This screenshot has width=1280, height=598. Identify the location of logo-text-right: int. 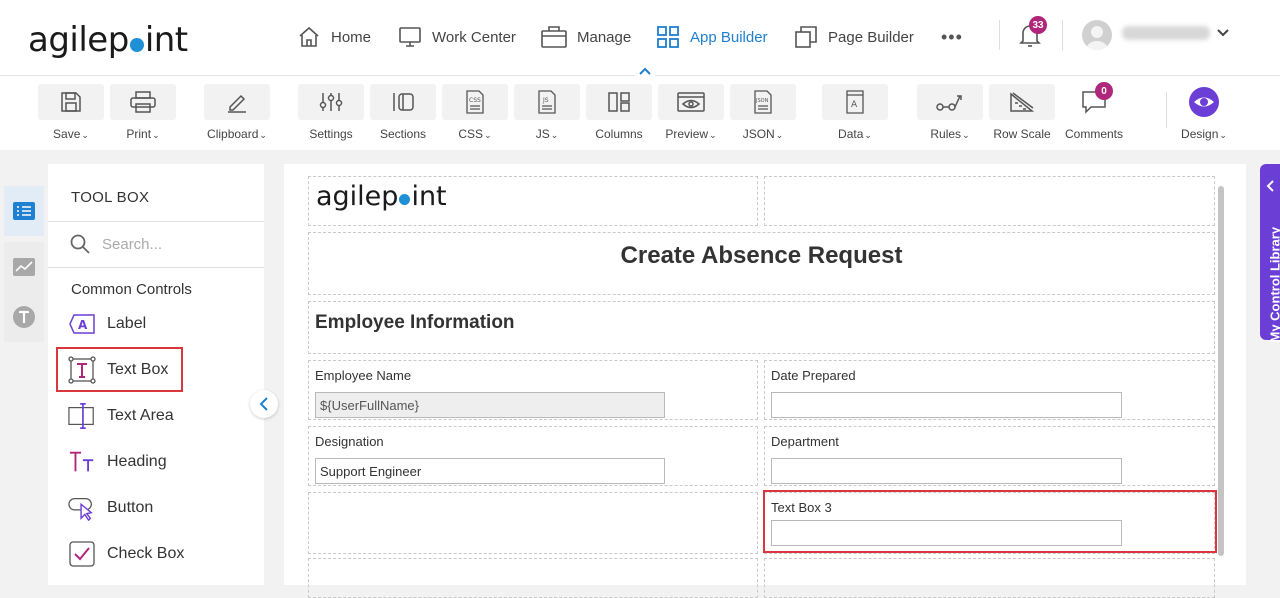
(166, 40).